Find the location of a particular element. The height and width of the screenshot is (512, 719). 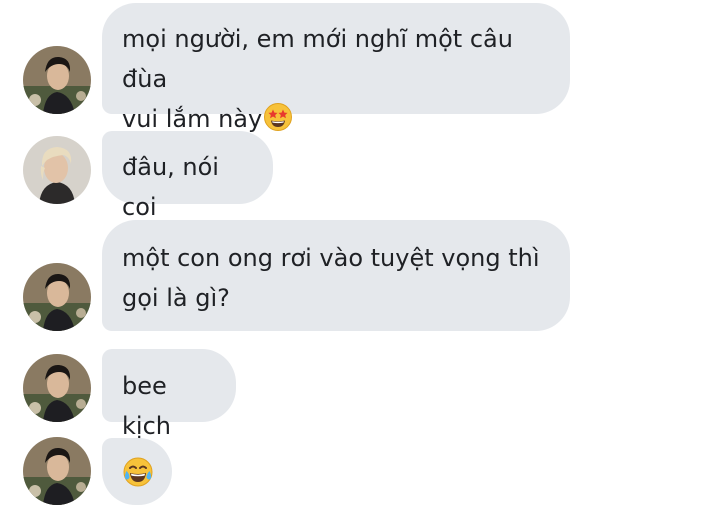

star-struck-emoji-icon is located at coordinates (278, 117).